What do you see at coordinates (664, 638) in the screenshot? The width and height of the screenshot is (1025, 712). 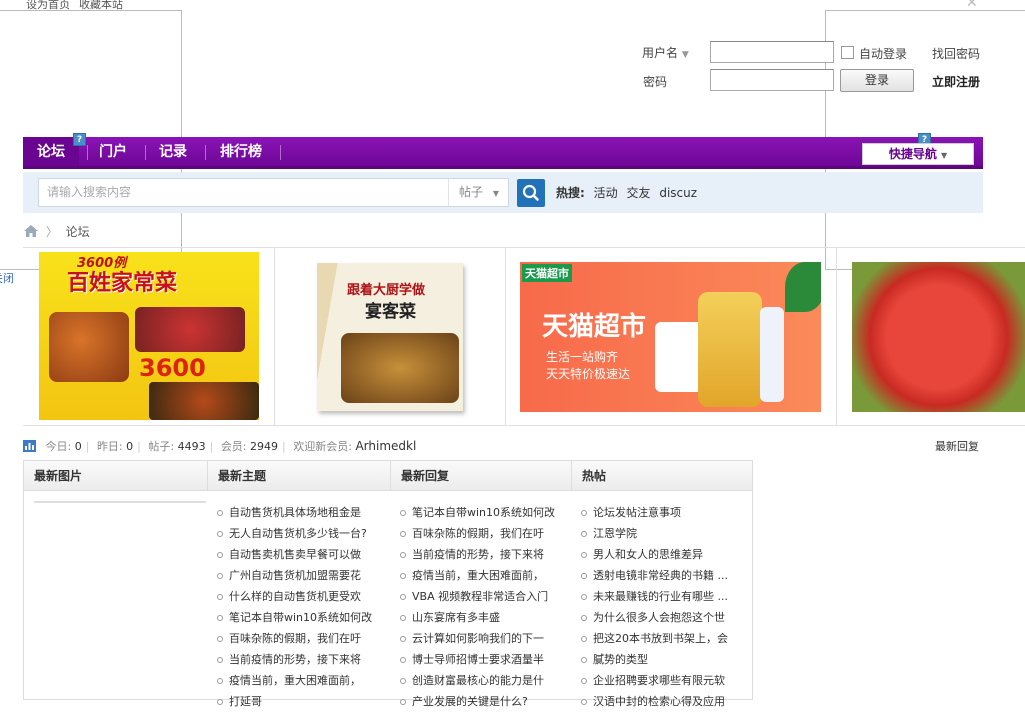 I see `list-item: 把这20本书放到书架上，会` at bounding box center [664, 638].